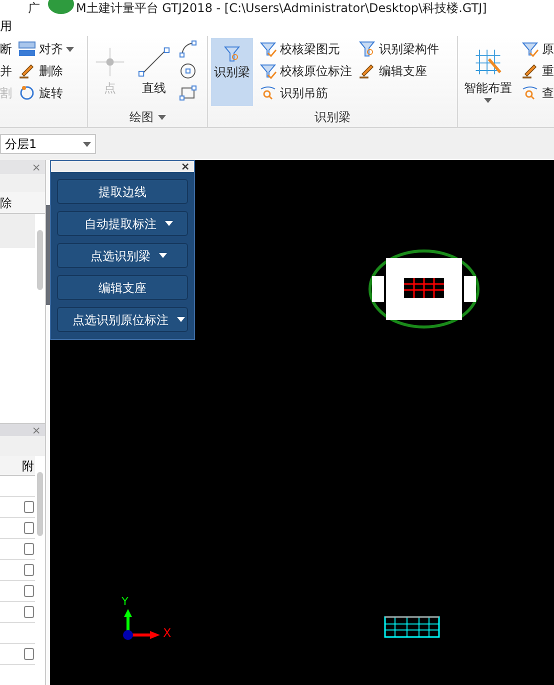 The height and width of the screenshot is (685, 554). I want to click on align-icon, so click(27, 49).